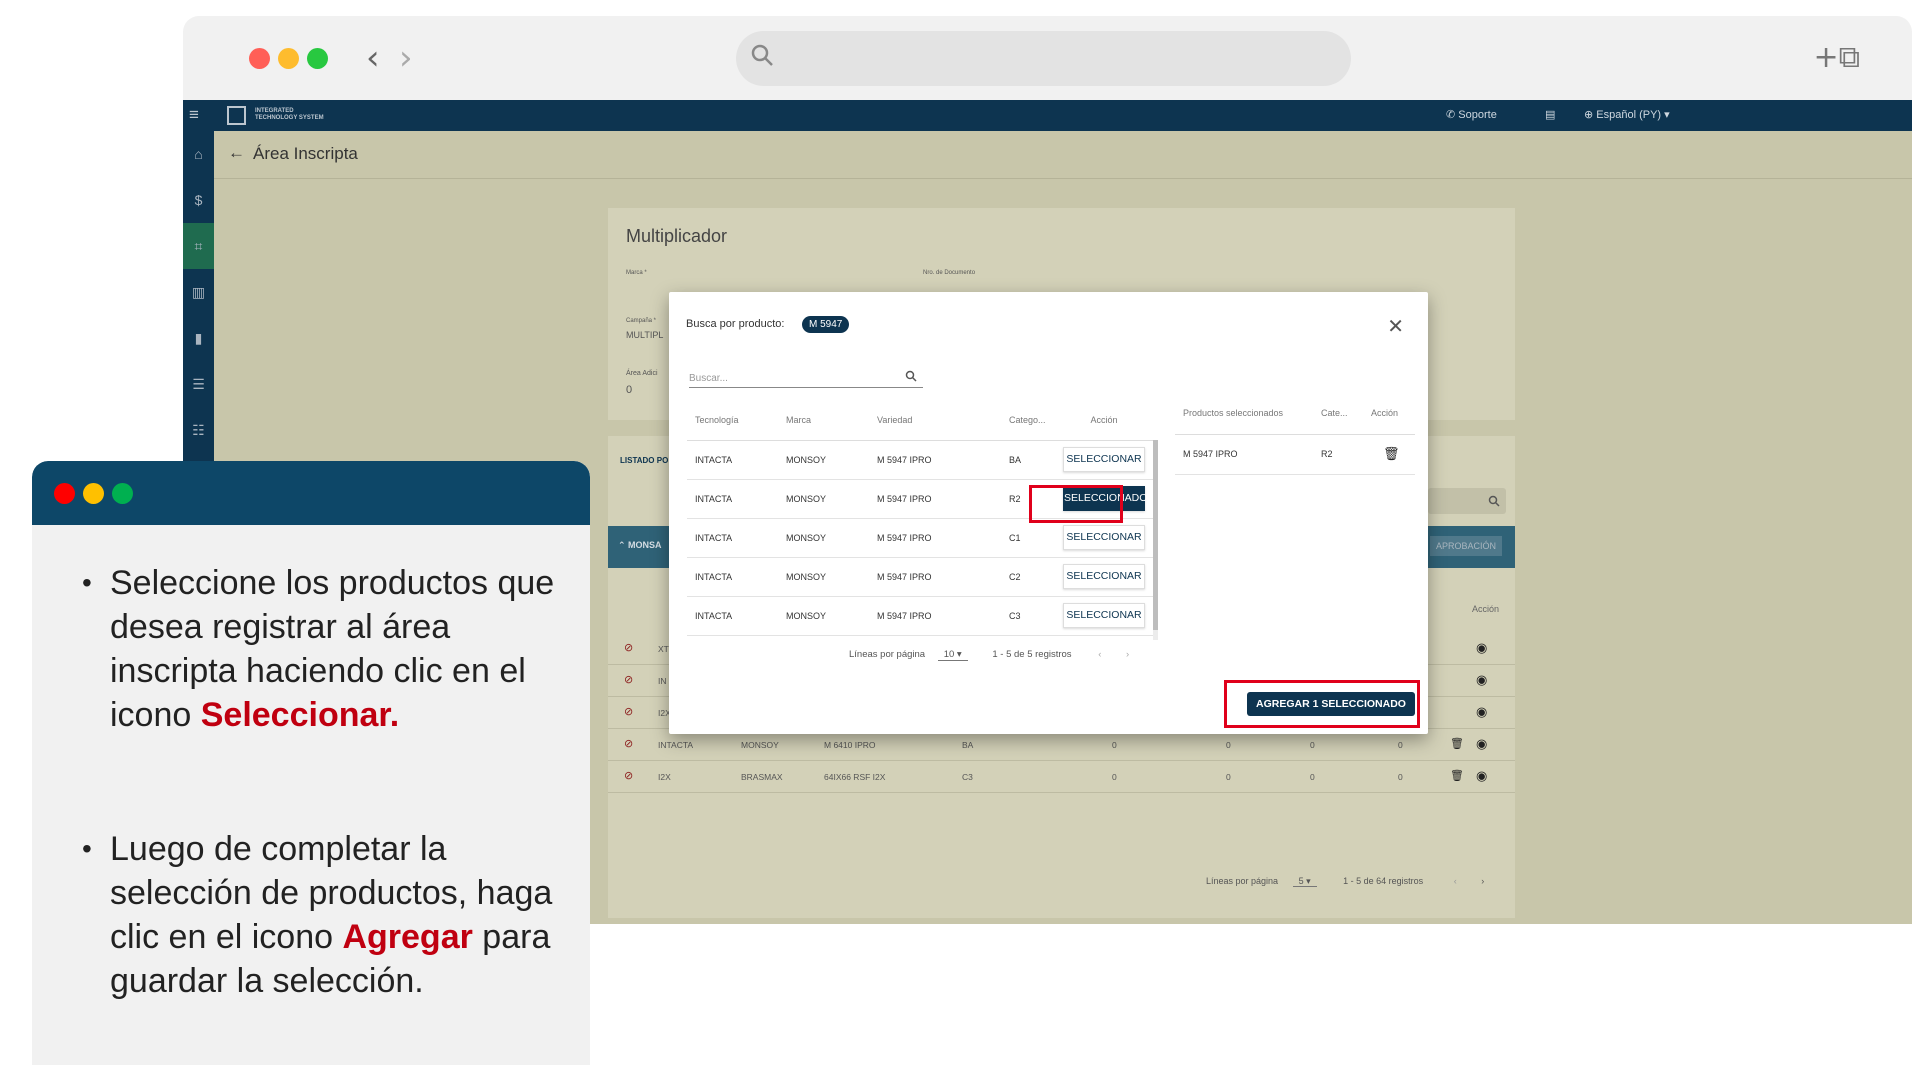 The image size is (1920, 1081). Describe the element at coordinates (194, 115) in the screenshot. I see `menu-icon: ≡` at that location.